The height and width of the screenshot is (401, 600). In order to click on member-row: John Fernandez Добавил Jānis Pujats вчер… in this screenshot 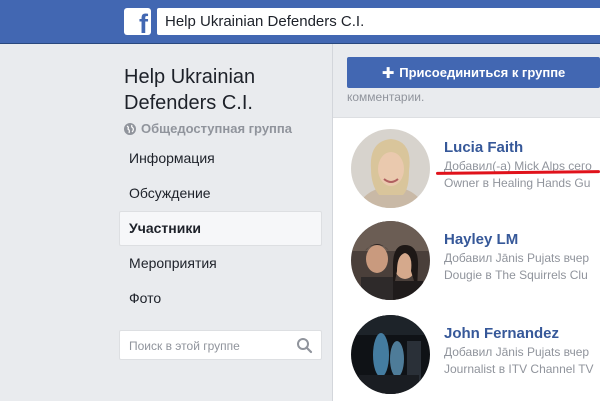, I will do `click(475, 355)`.